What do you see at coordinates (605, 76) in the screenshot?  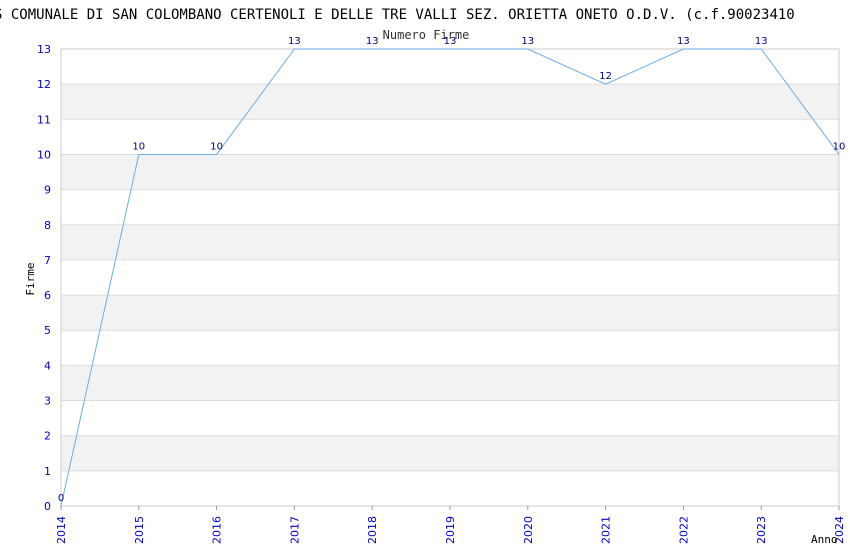 I see `data-label: 12` at bounding box center [605, 76].